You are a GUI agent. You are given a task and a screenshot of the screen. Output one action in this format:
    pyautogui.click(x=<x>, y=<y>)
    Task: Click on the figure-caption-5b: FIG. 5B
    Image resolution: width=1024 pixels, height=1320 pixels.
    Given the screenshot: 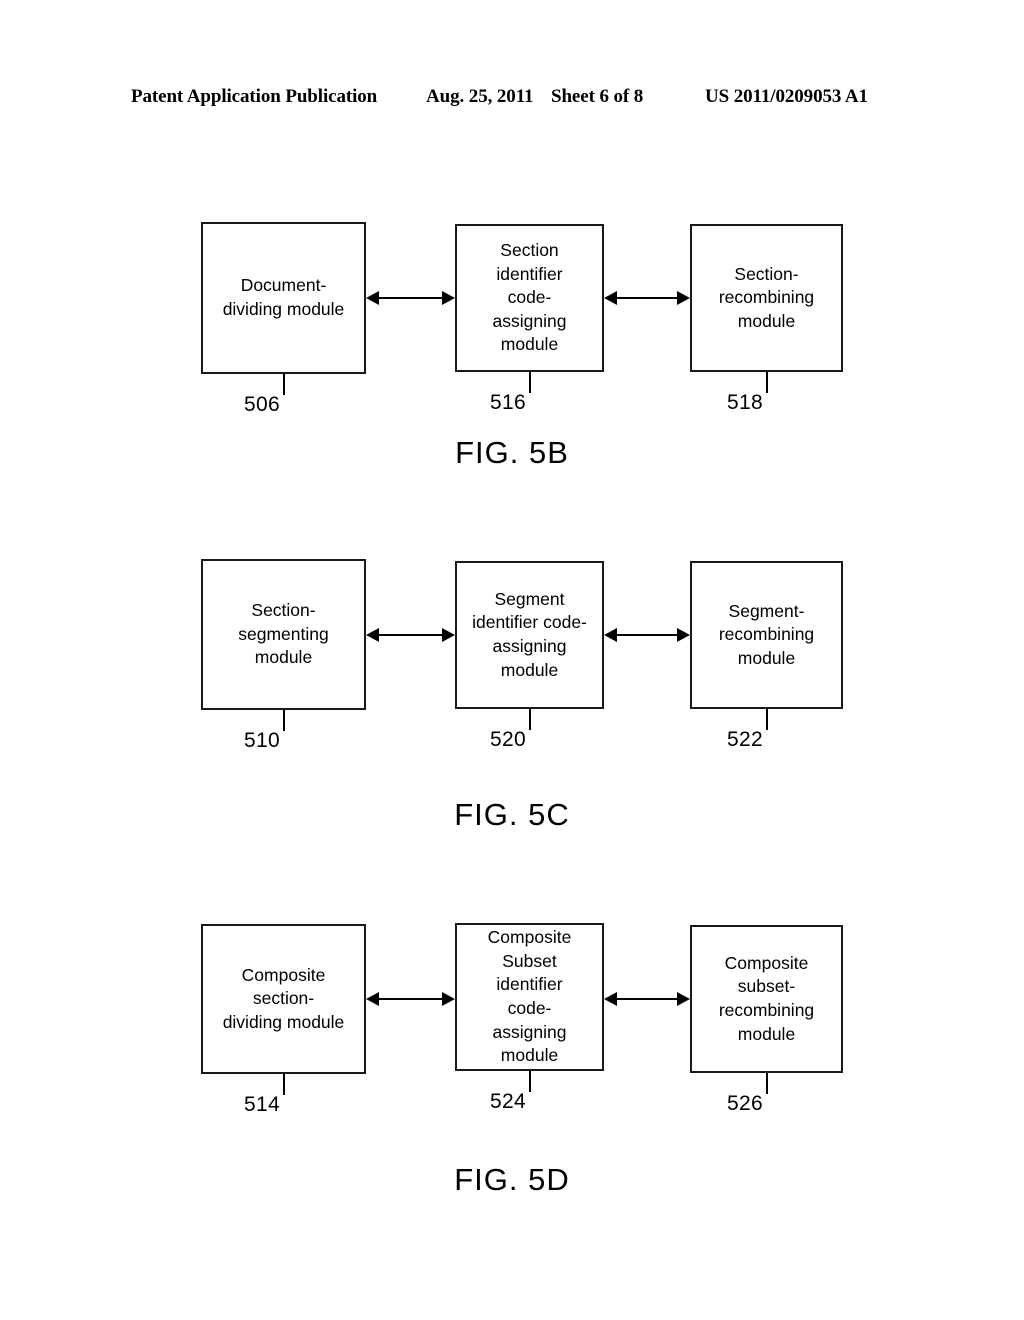 What is the action you would take?
    pyautogui.click(x=512, y=452)
    